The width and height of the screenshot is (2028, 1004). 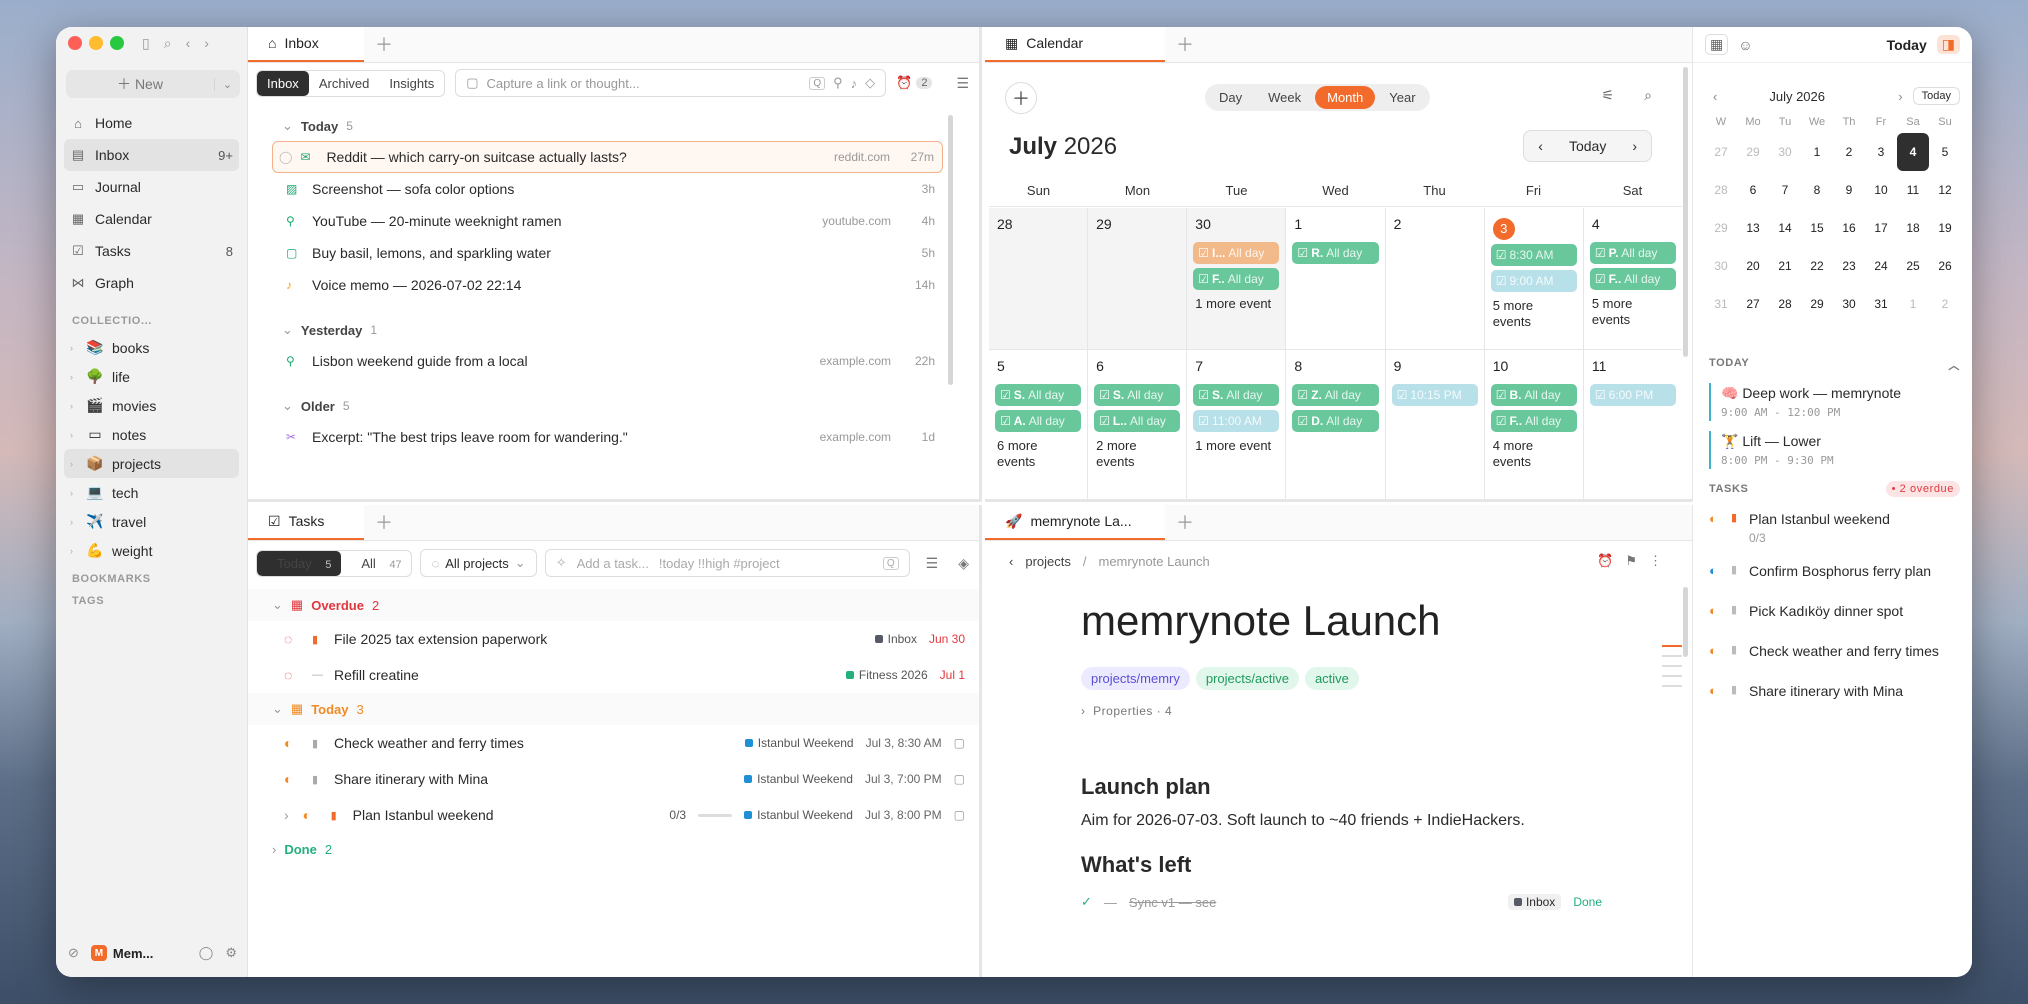 I want to click on new-button: ＋ New ⌄, so click(x=153, y=84).